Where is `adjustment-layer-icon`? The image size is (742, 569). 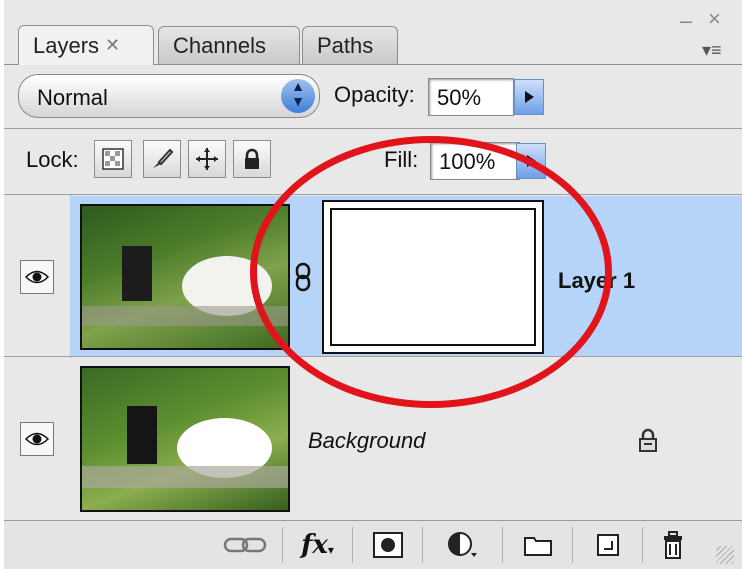
adjustment-layer-icon is located at coordinates (462, 545).